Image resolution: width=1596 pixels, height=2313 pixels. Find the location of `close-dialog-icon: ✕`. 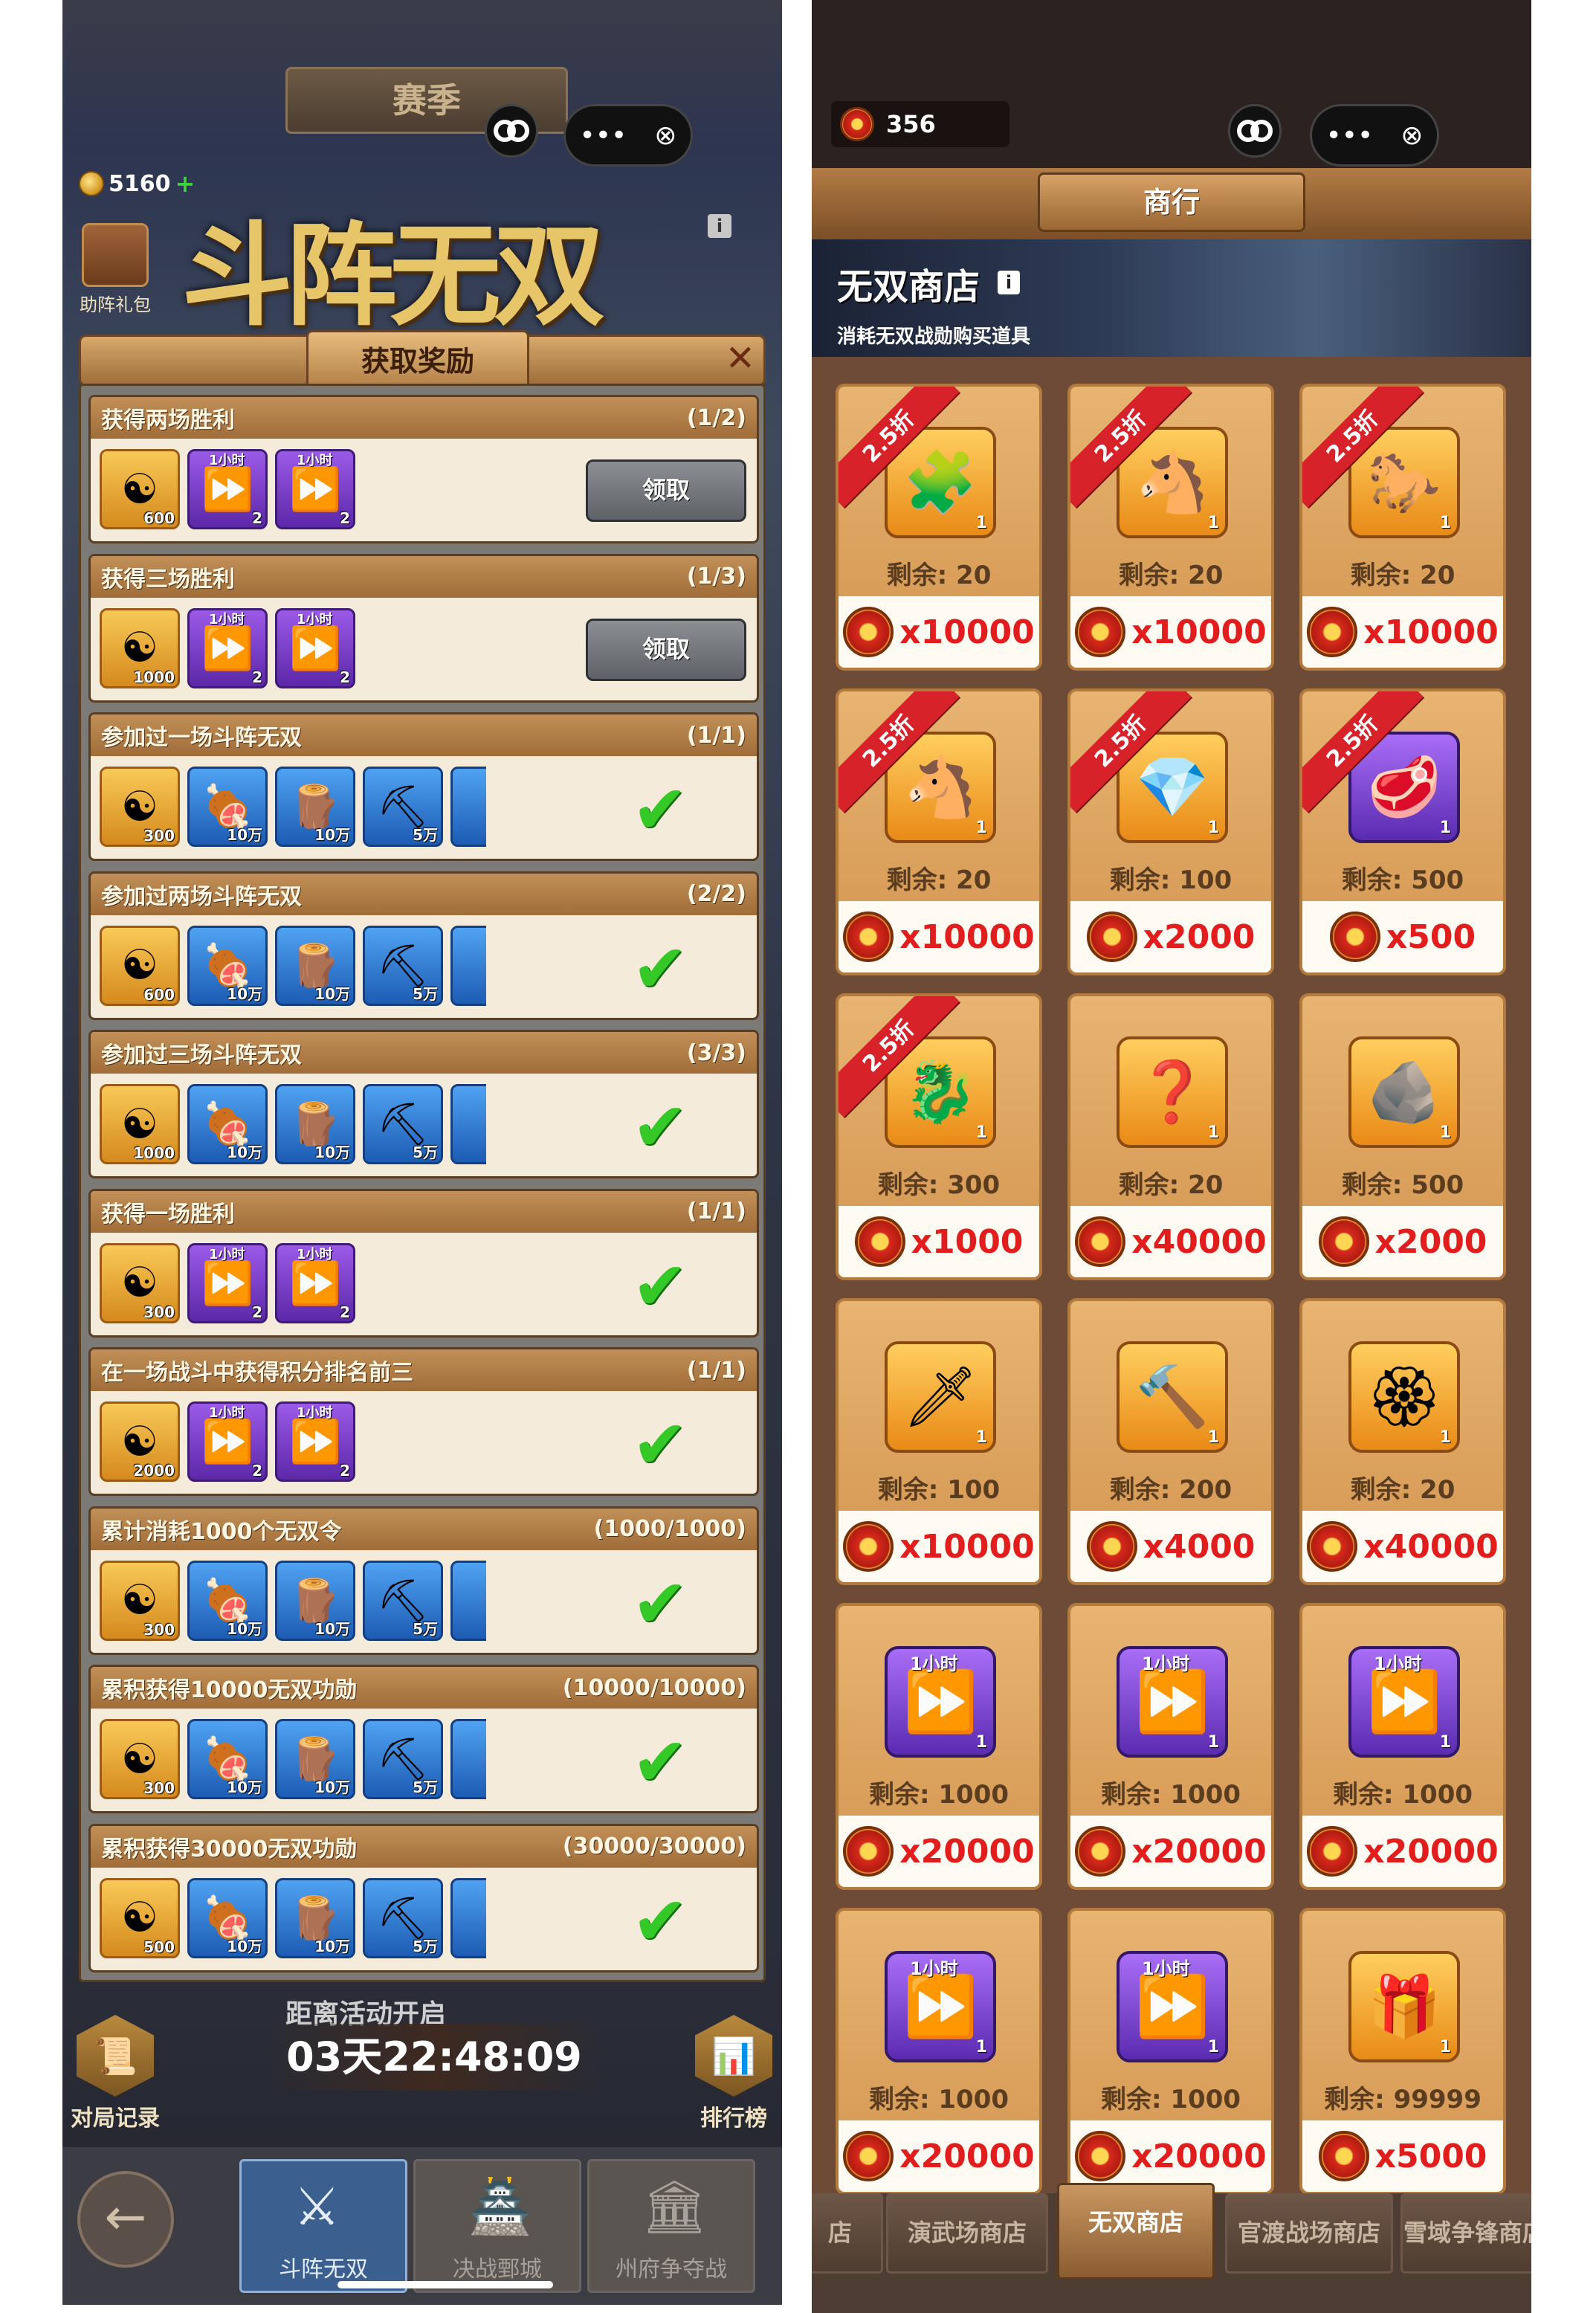

close-dialog-icon: ✕ is located at coordinates (741, 358).